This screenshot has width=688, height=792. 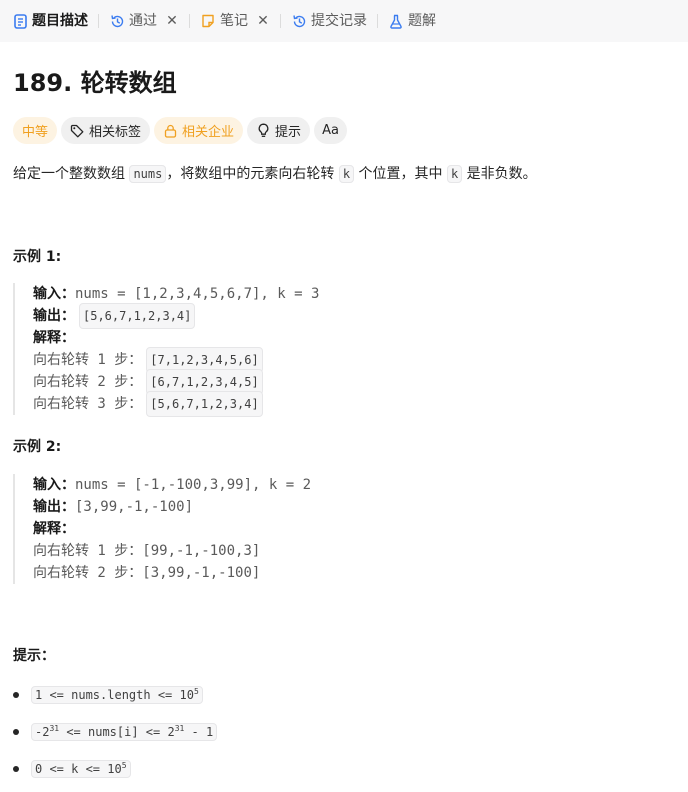 I want to click on tab-description: 题目描述, so click(x=50, y=21).